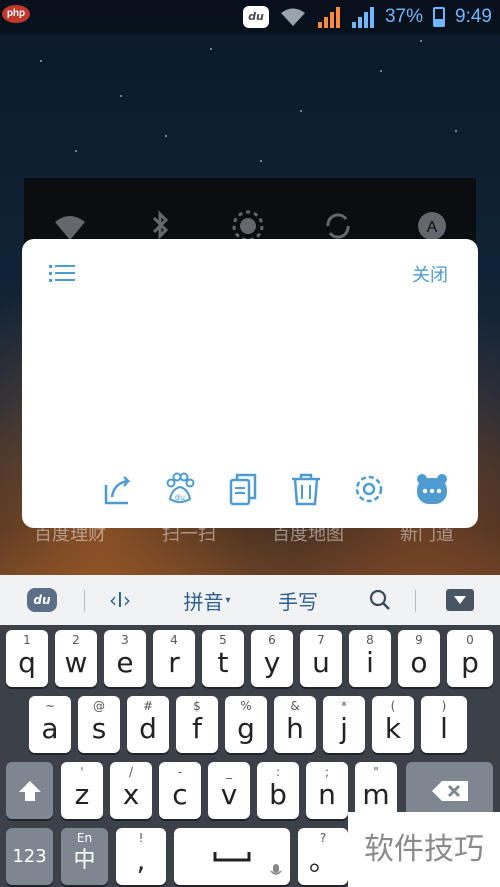 This screenshot has width=500, height=887. I want to click on key-a: ~ a, so click(50, 724).